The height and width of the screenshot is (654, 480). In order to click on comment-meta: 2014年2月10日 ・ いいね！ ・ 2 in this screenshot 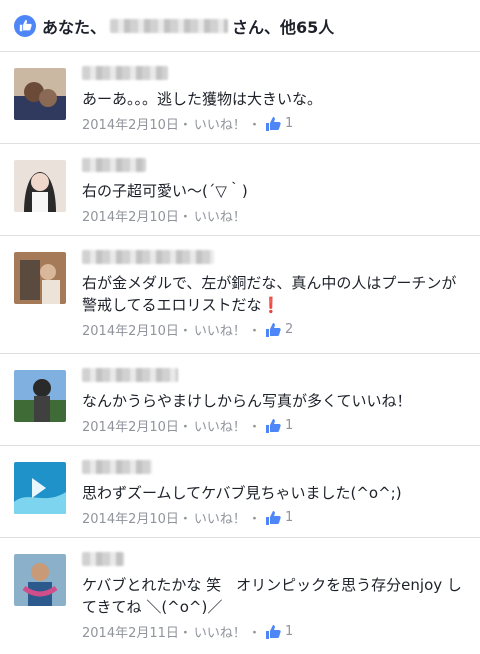, I will do `click(188, 329)`.